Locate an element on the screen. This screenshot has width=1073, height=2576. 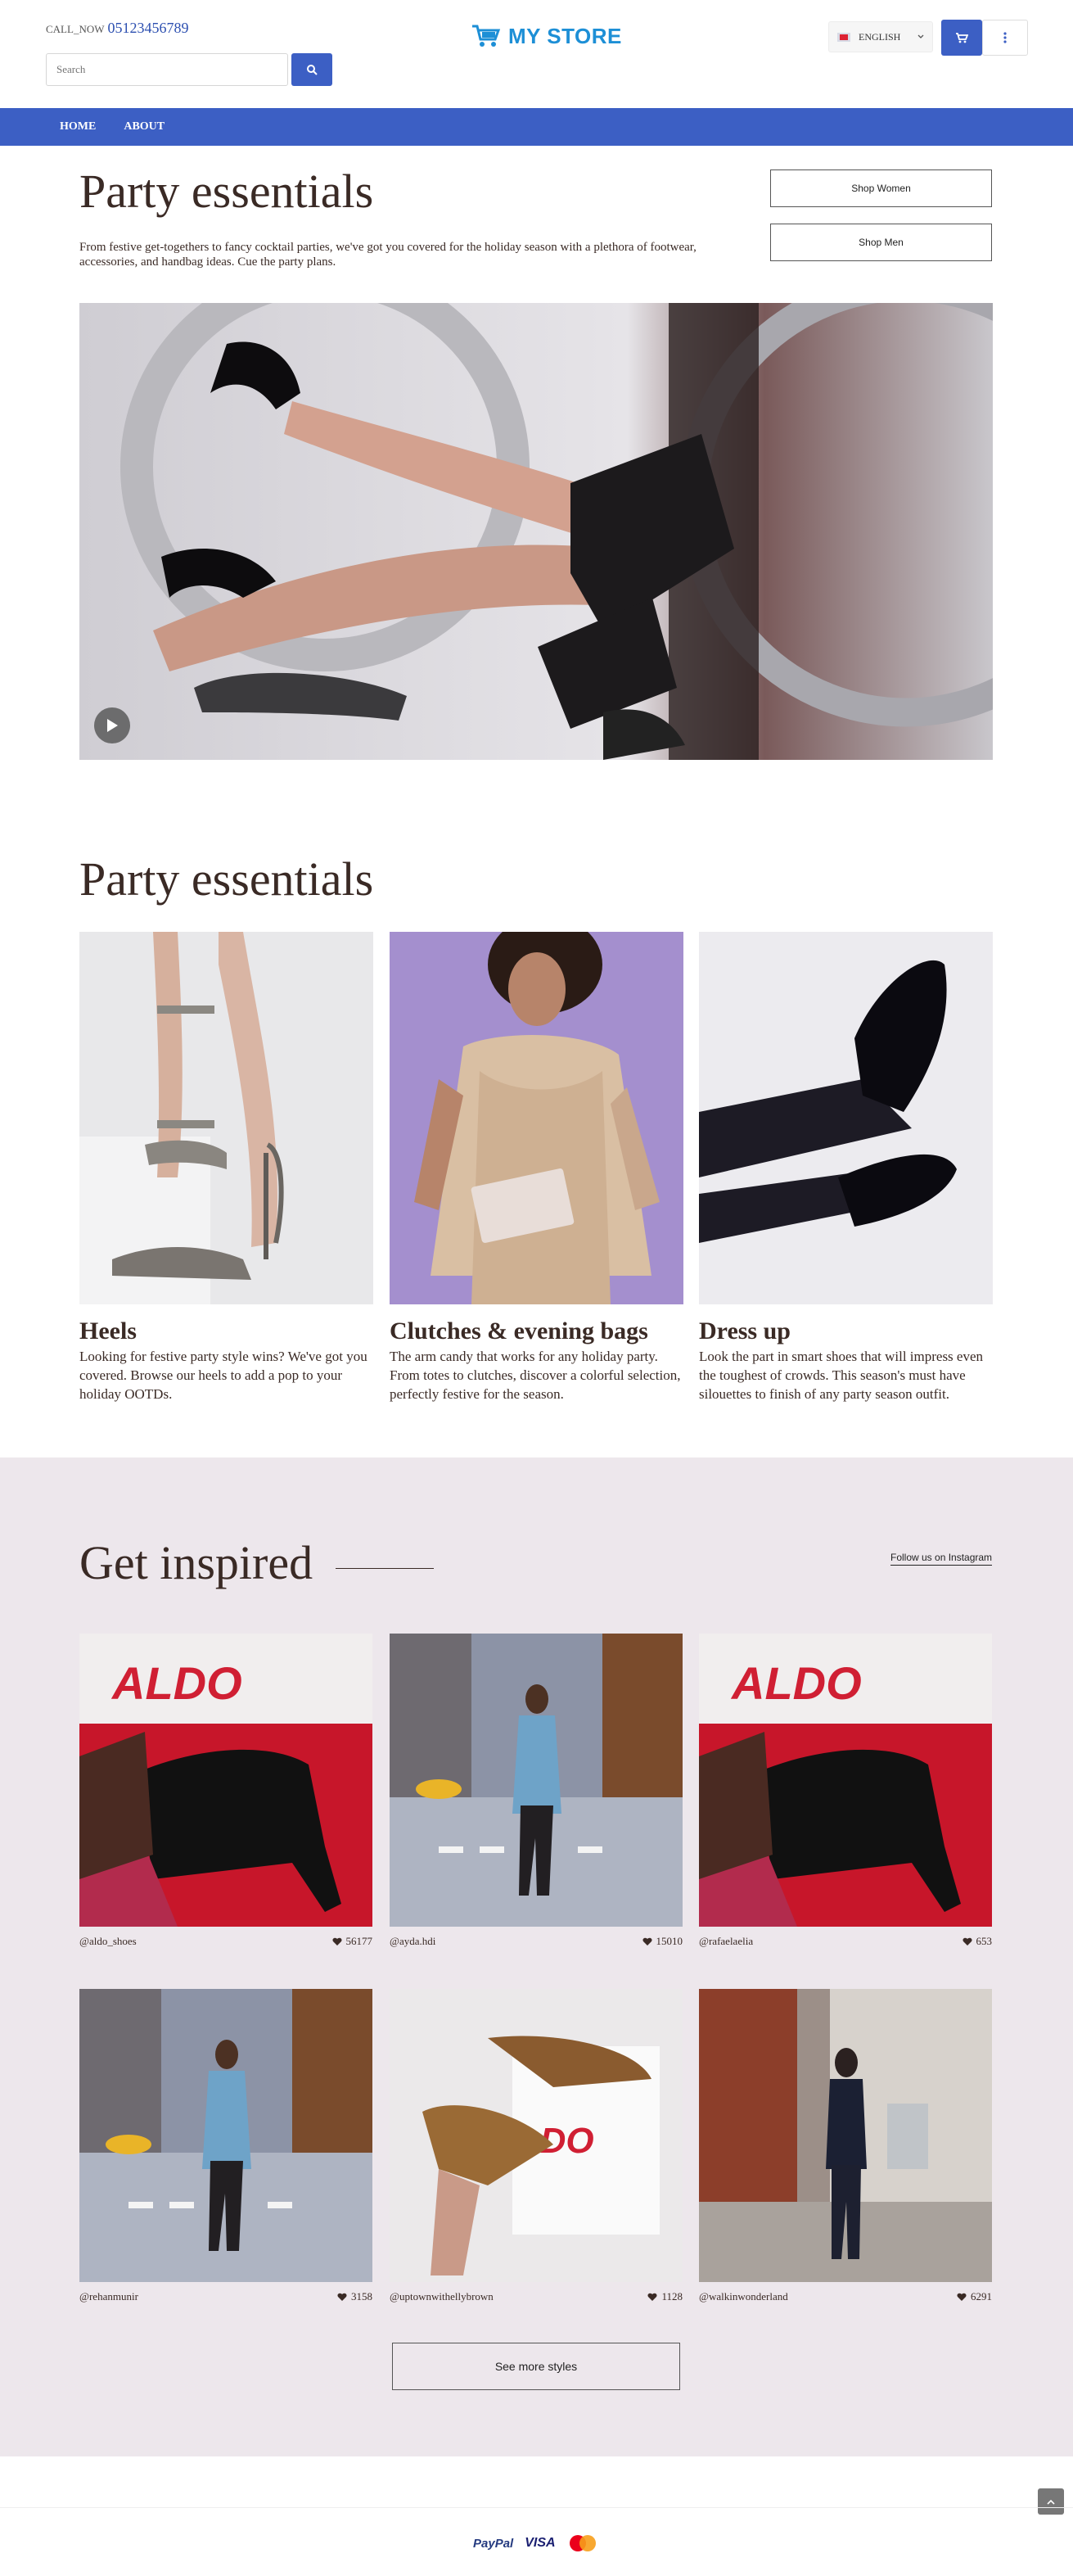
play-icon is located at coordinates (112, 725).